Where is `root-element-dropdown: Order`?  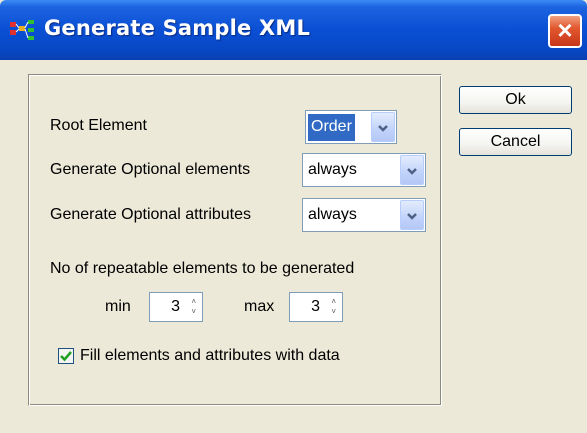 root-element-dropdown: Order is located at coordinates (351, 127).